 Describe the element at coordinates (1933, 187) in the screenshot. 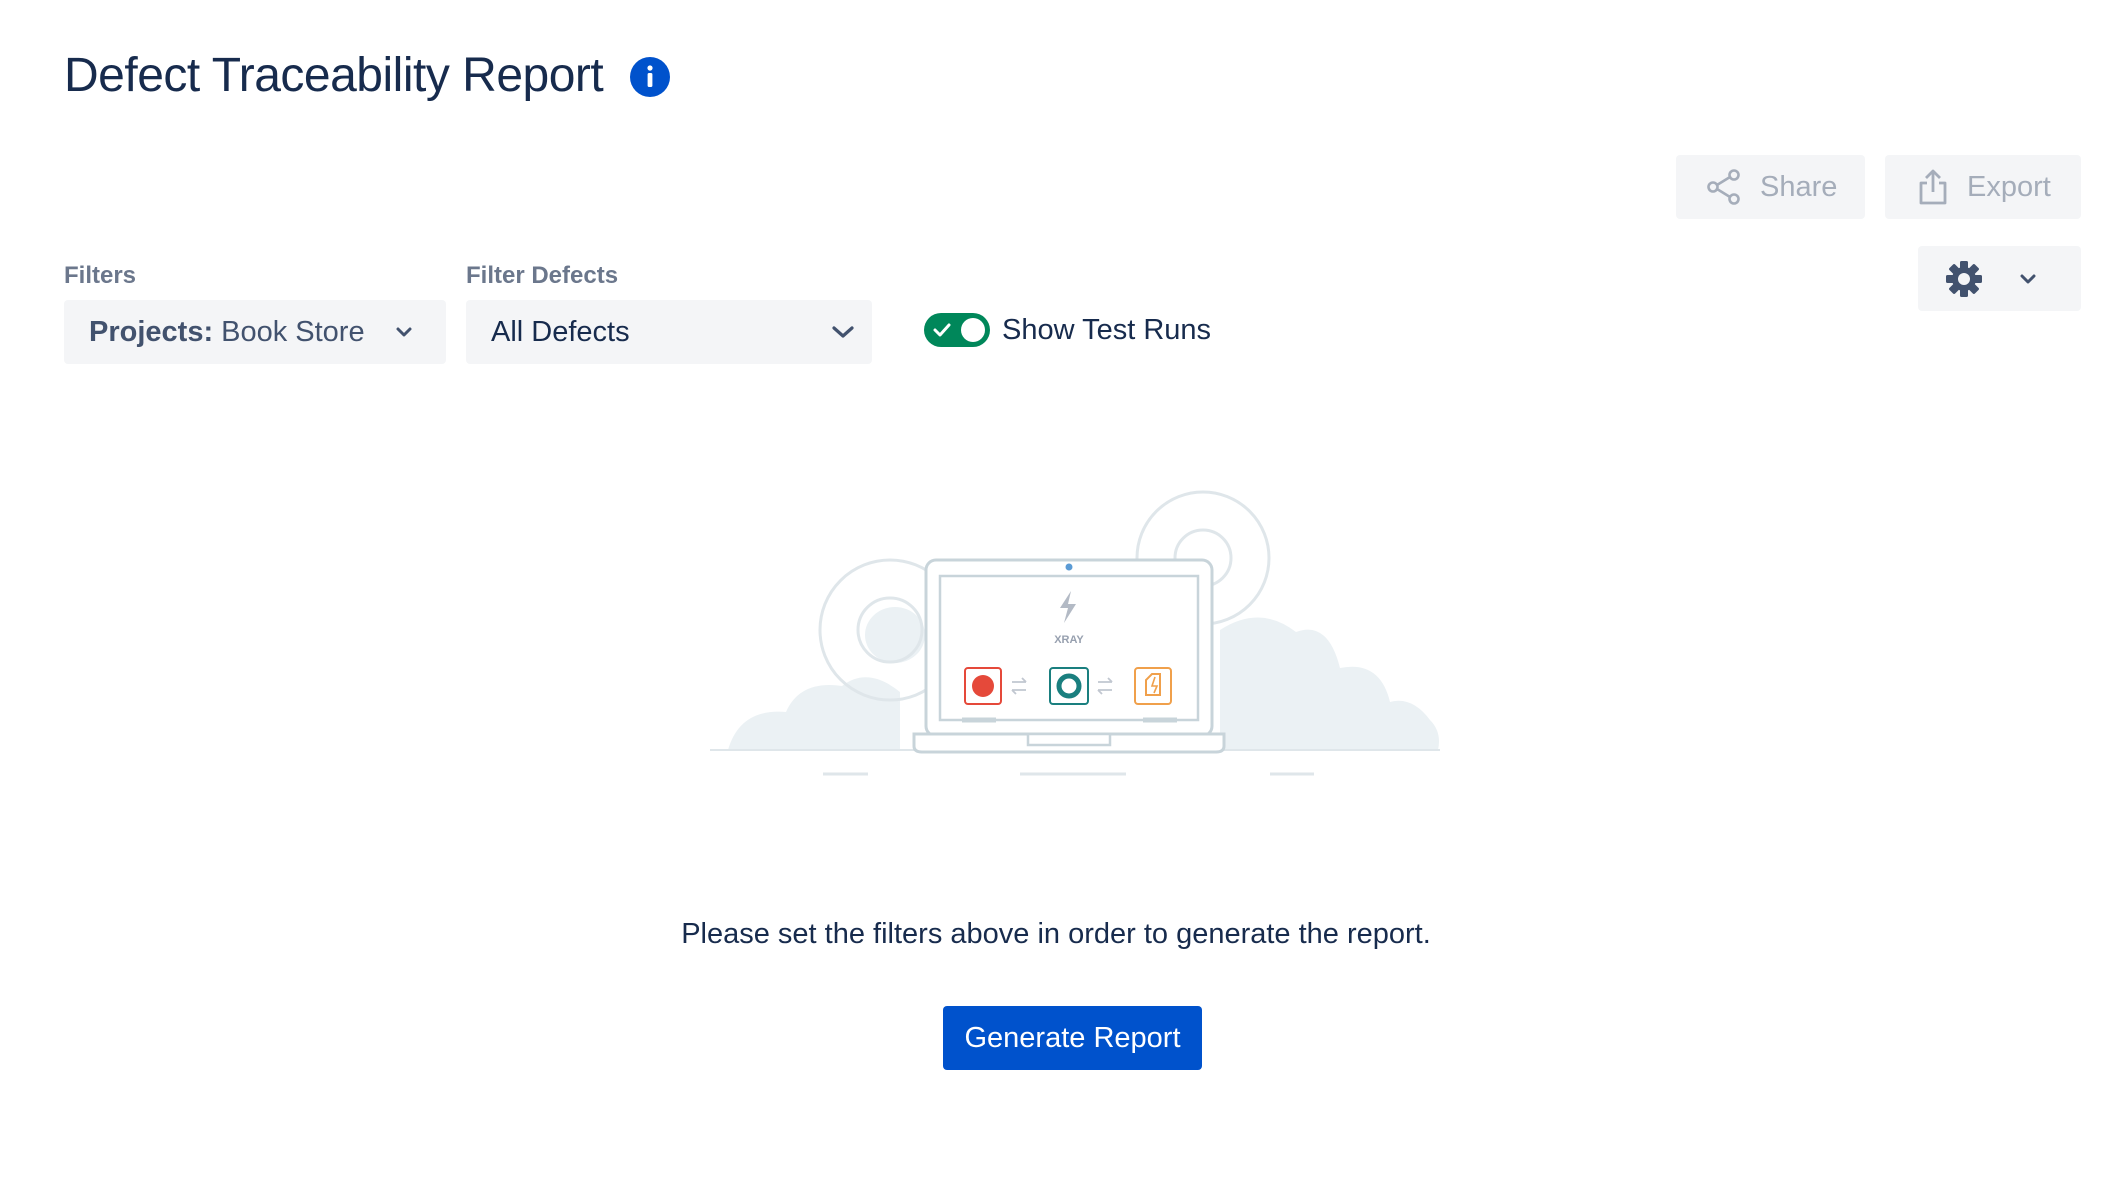

I see `export-icon` at that location.